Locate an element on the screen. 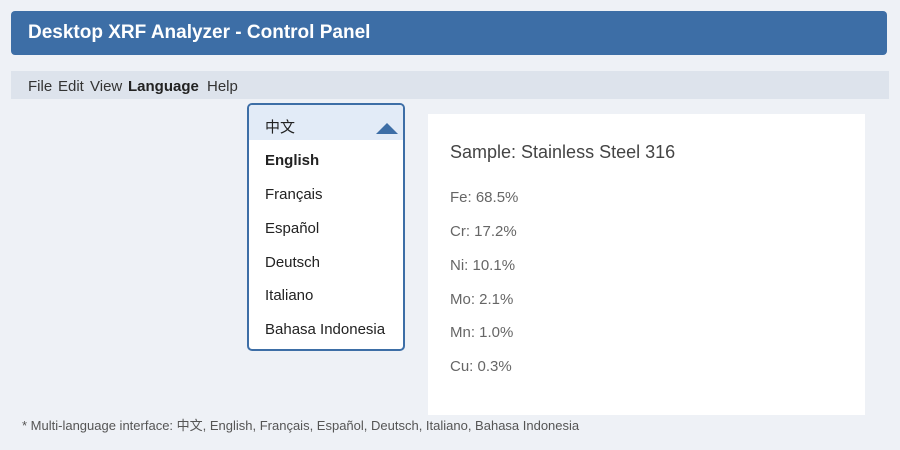 This screenshot has height=450, width=900. language-option-espanol: Español is located at coordinates (292, 228).